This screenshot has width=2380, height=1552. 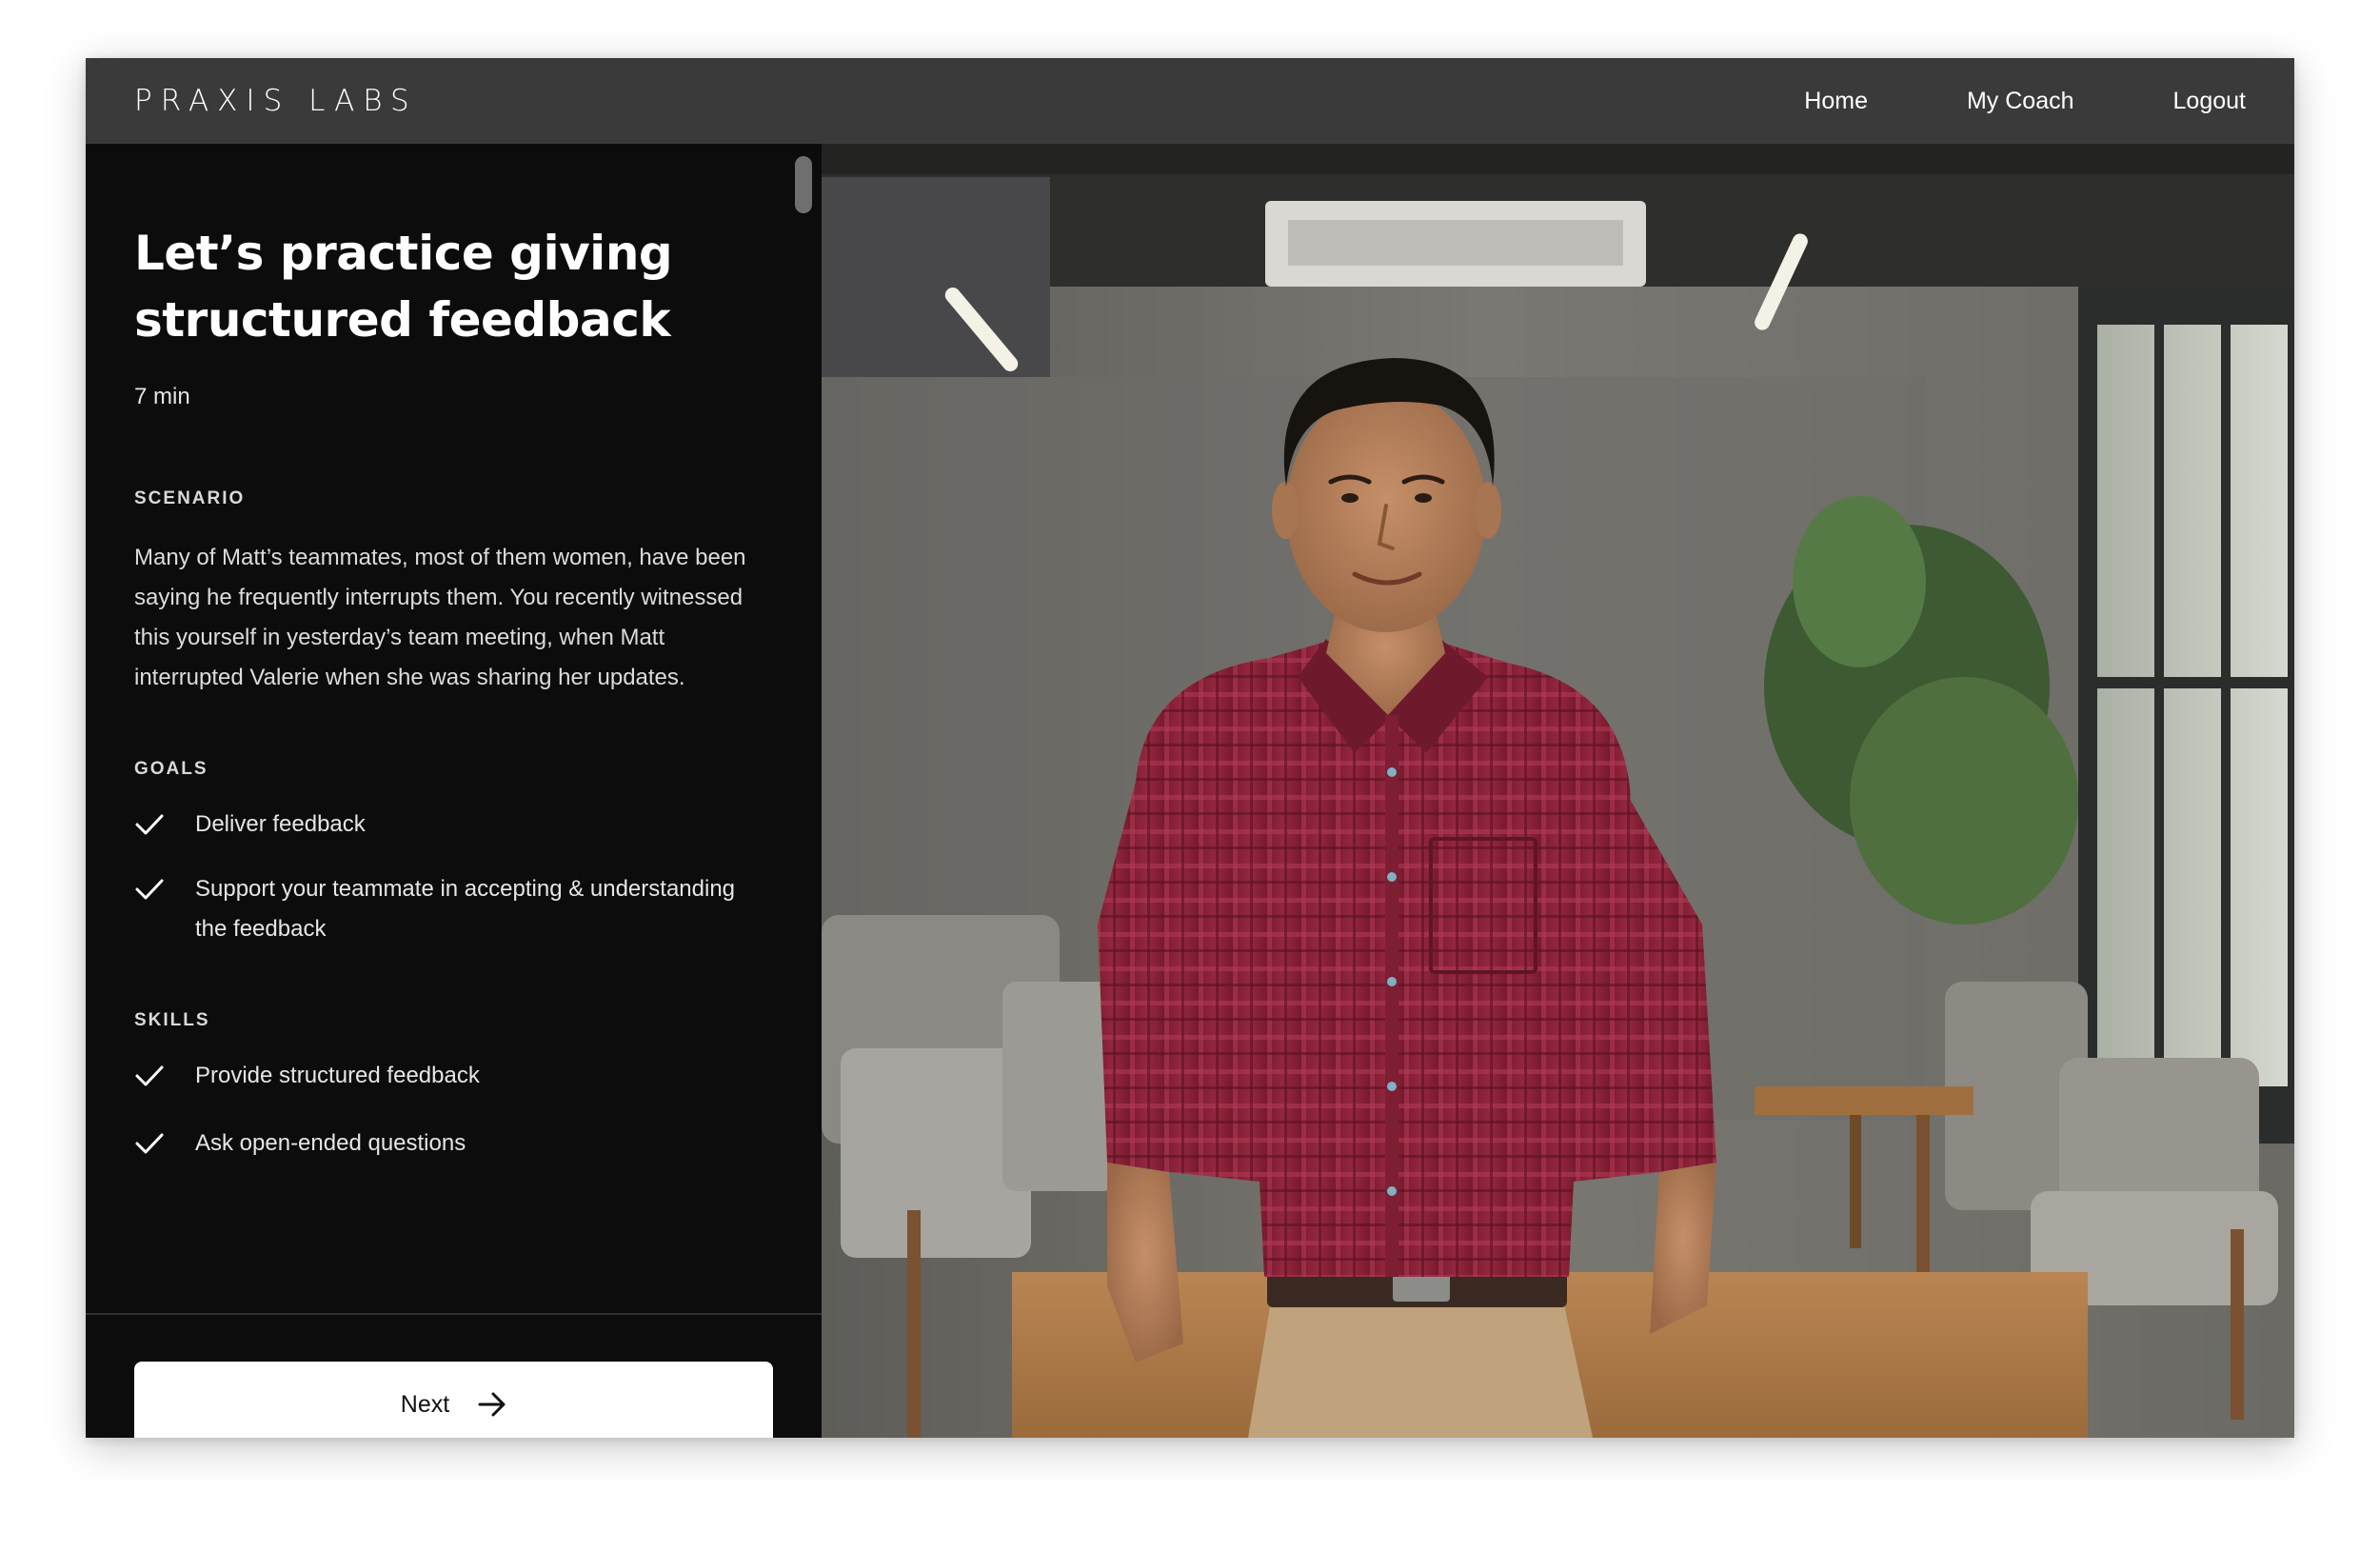 I want to click on nav-my-coach-link: My Coach, so click(x=2021, y=101).